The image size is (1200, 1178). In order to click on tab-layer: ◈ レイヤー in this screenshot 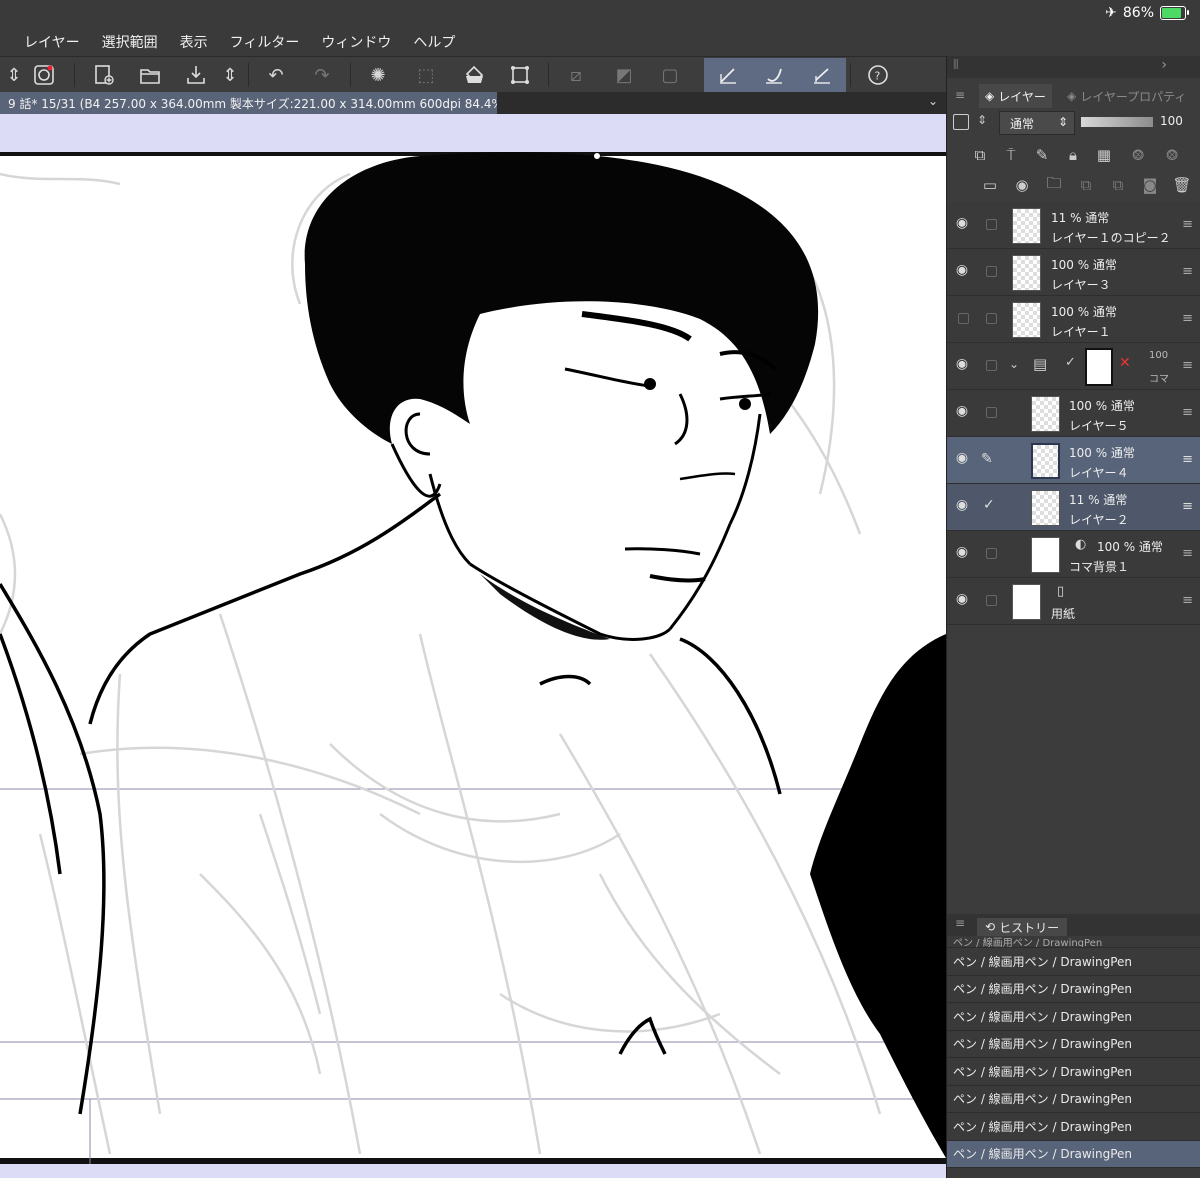, I will do `click(1015, 96)`.